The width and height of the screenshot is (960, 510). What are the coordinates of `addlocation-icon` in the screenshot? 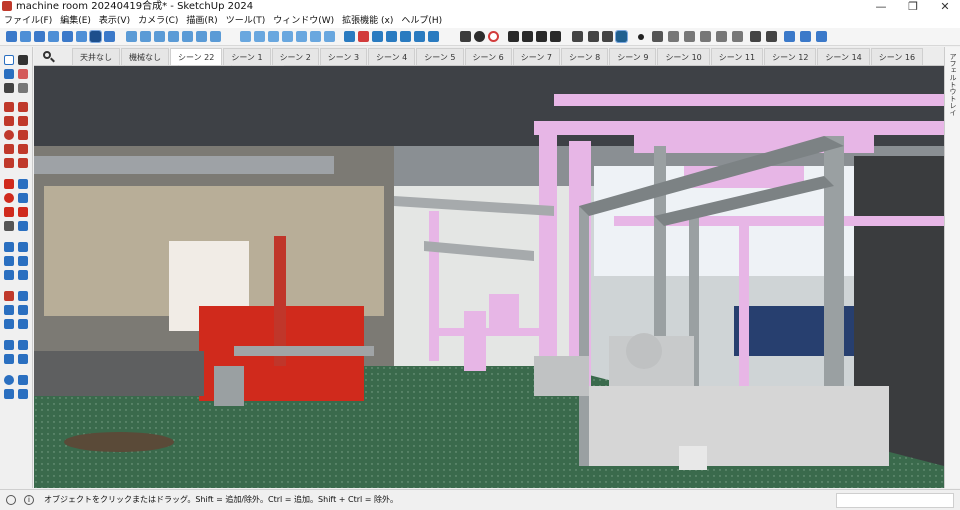 It's located at (621, 36).